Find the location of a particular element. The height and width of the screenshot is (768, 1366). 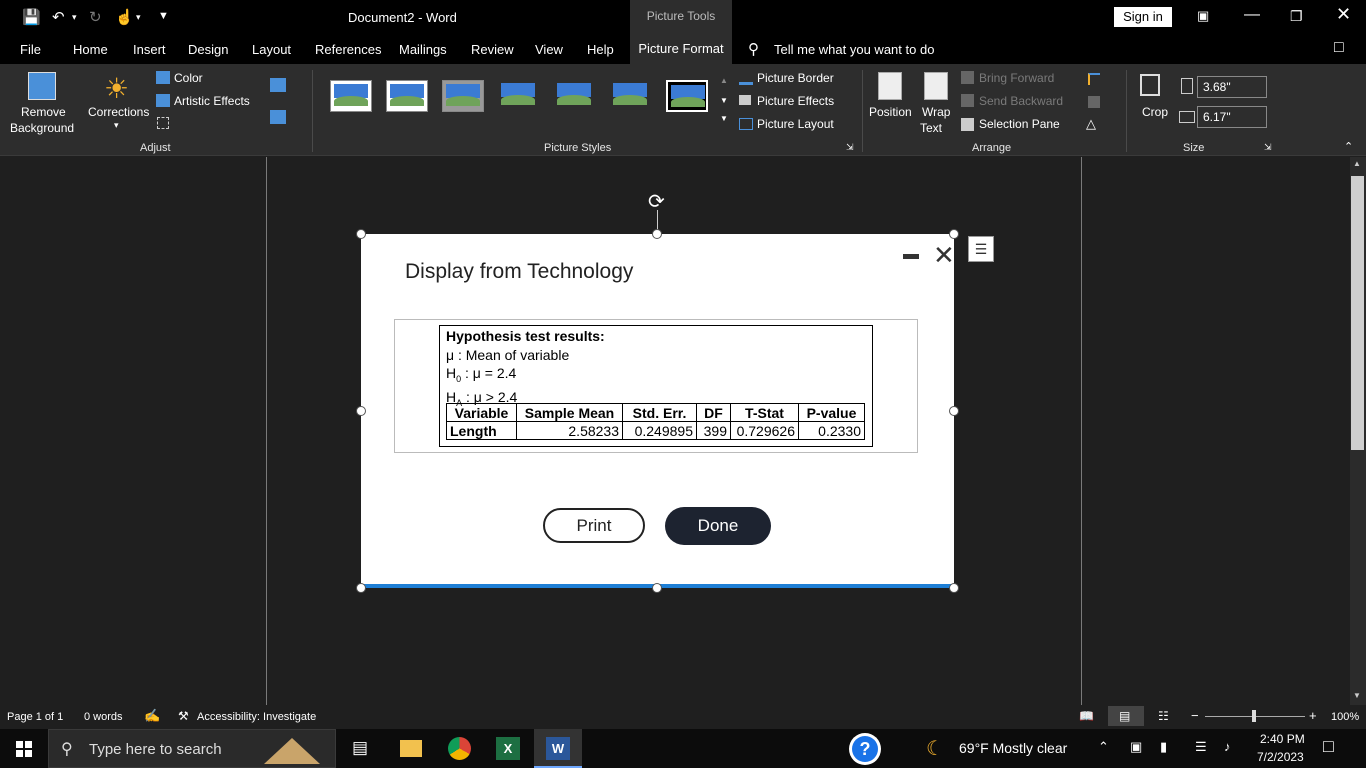

minimize-icon: — is located at coordinates (1252, 15).